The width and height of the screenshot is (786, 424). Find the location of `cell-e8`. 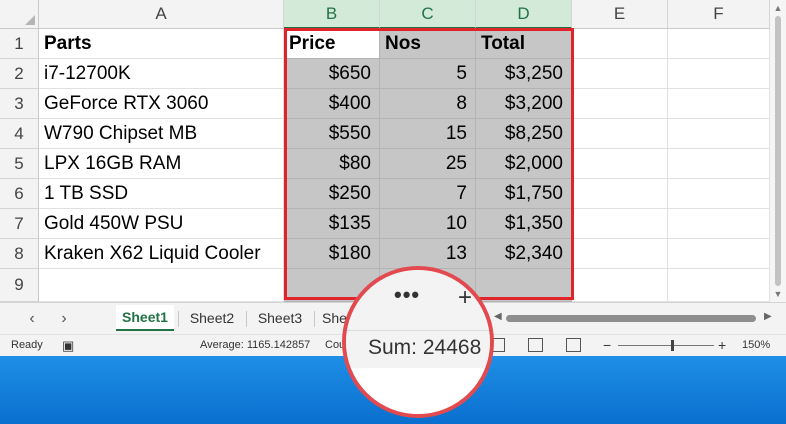

cell-e8 is located at coordinates (620, 254).